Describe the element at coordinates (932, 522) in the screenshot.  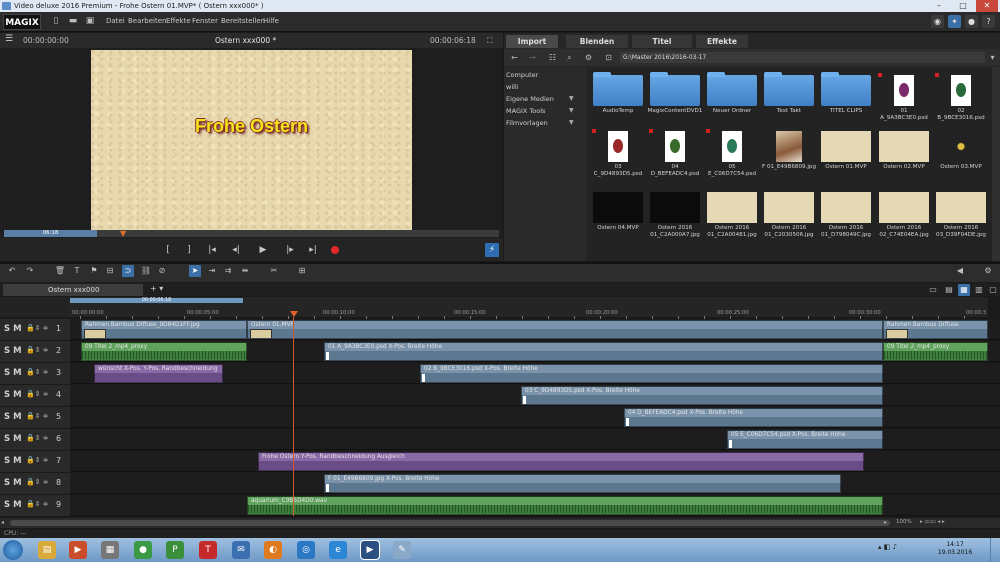
I see `zoom-controls: ▸ ▫▫▫ ◂ ▸` at that location.